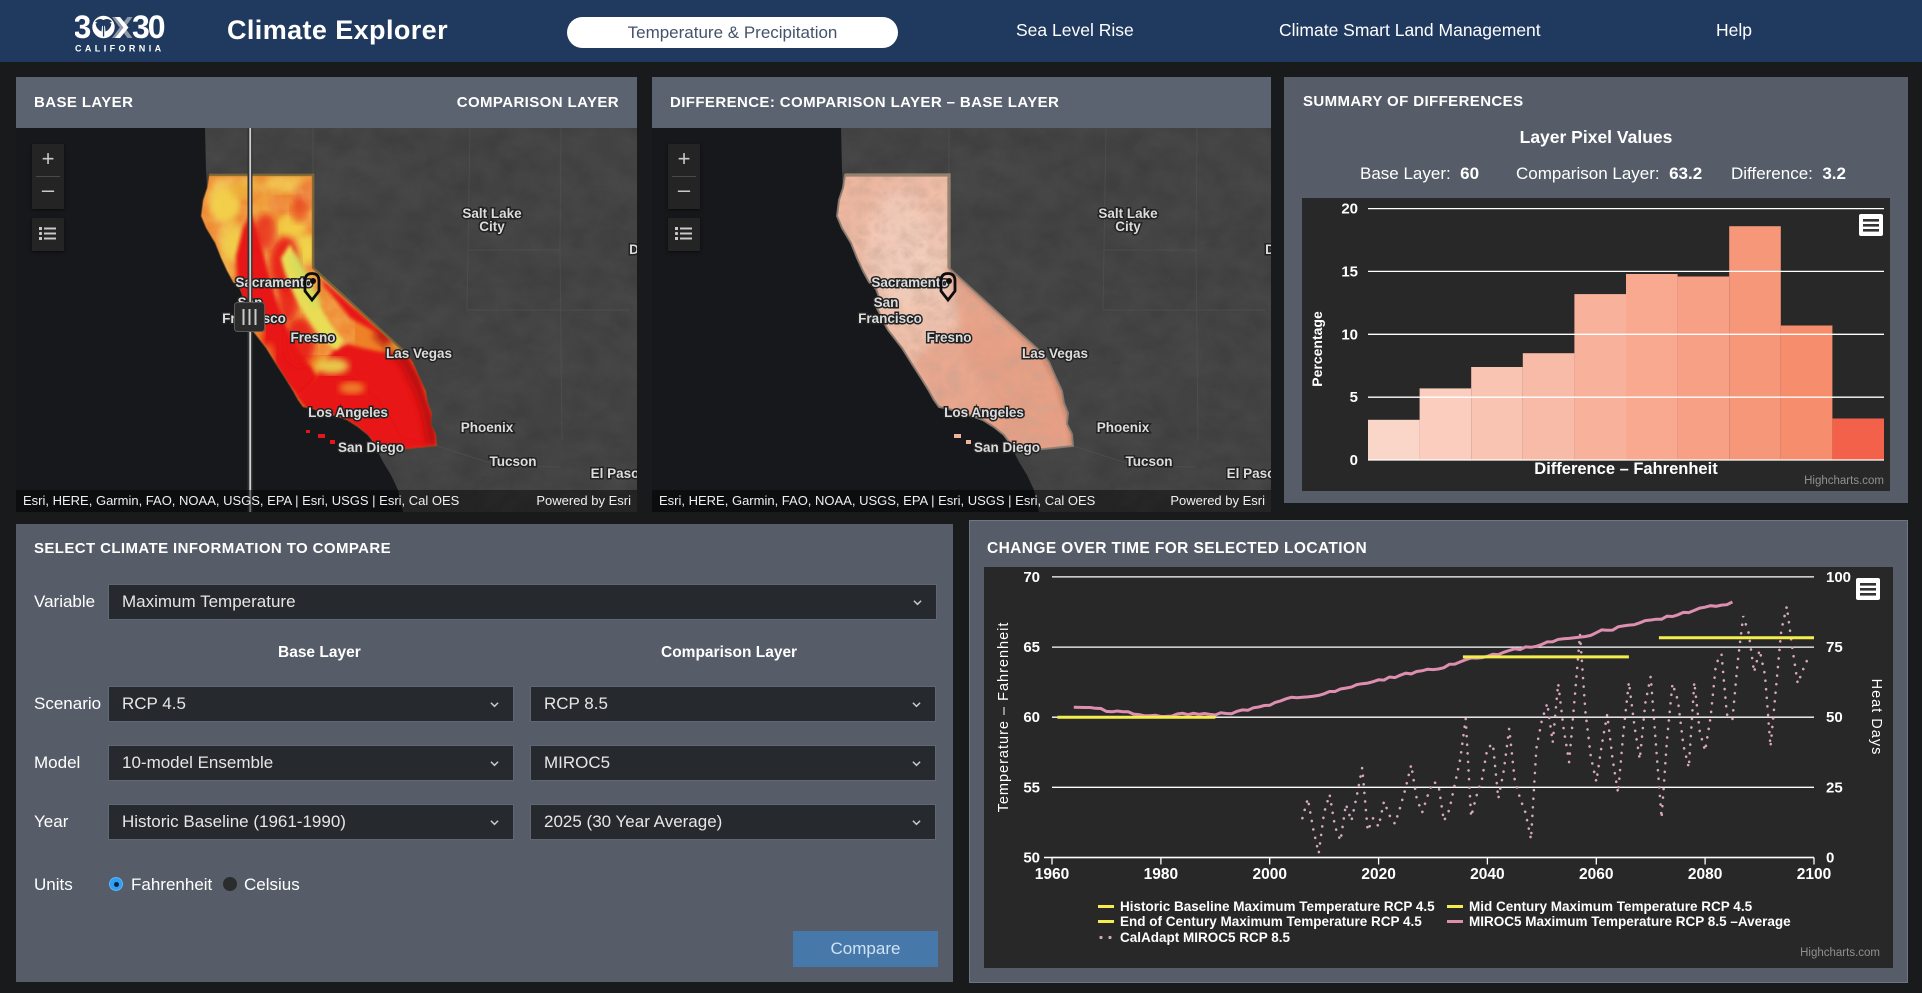 Image resolution: width=1922 pixels, height=993 pixels. What do you see at coordinates (1349, 271) in the screenshot?
I see `svg-text: 15` at bounding box center [1349, 271].